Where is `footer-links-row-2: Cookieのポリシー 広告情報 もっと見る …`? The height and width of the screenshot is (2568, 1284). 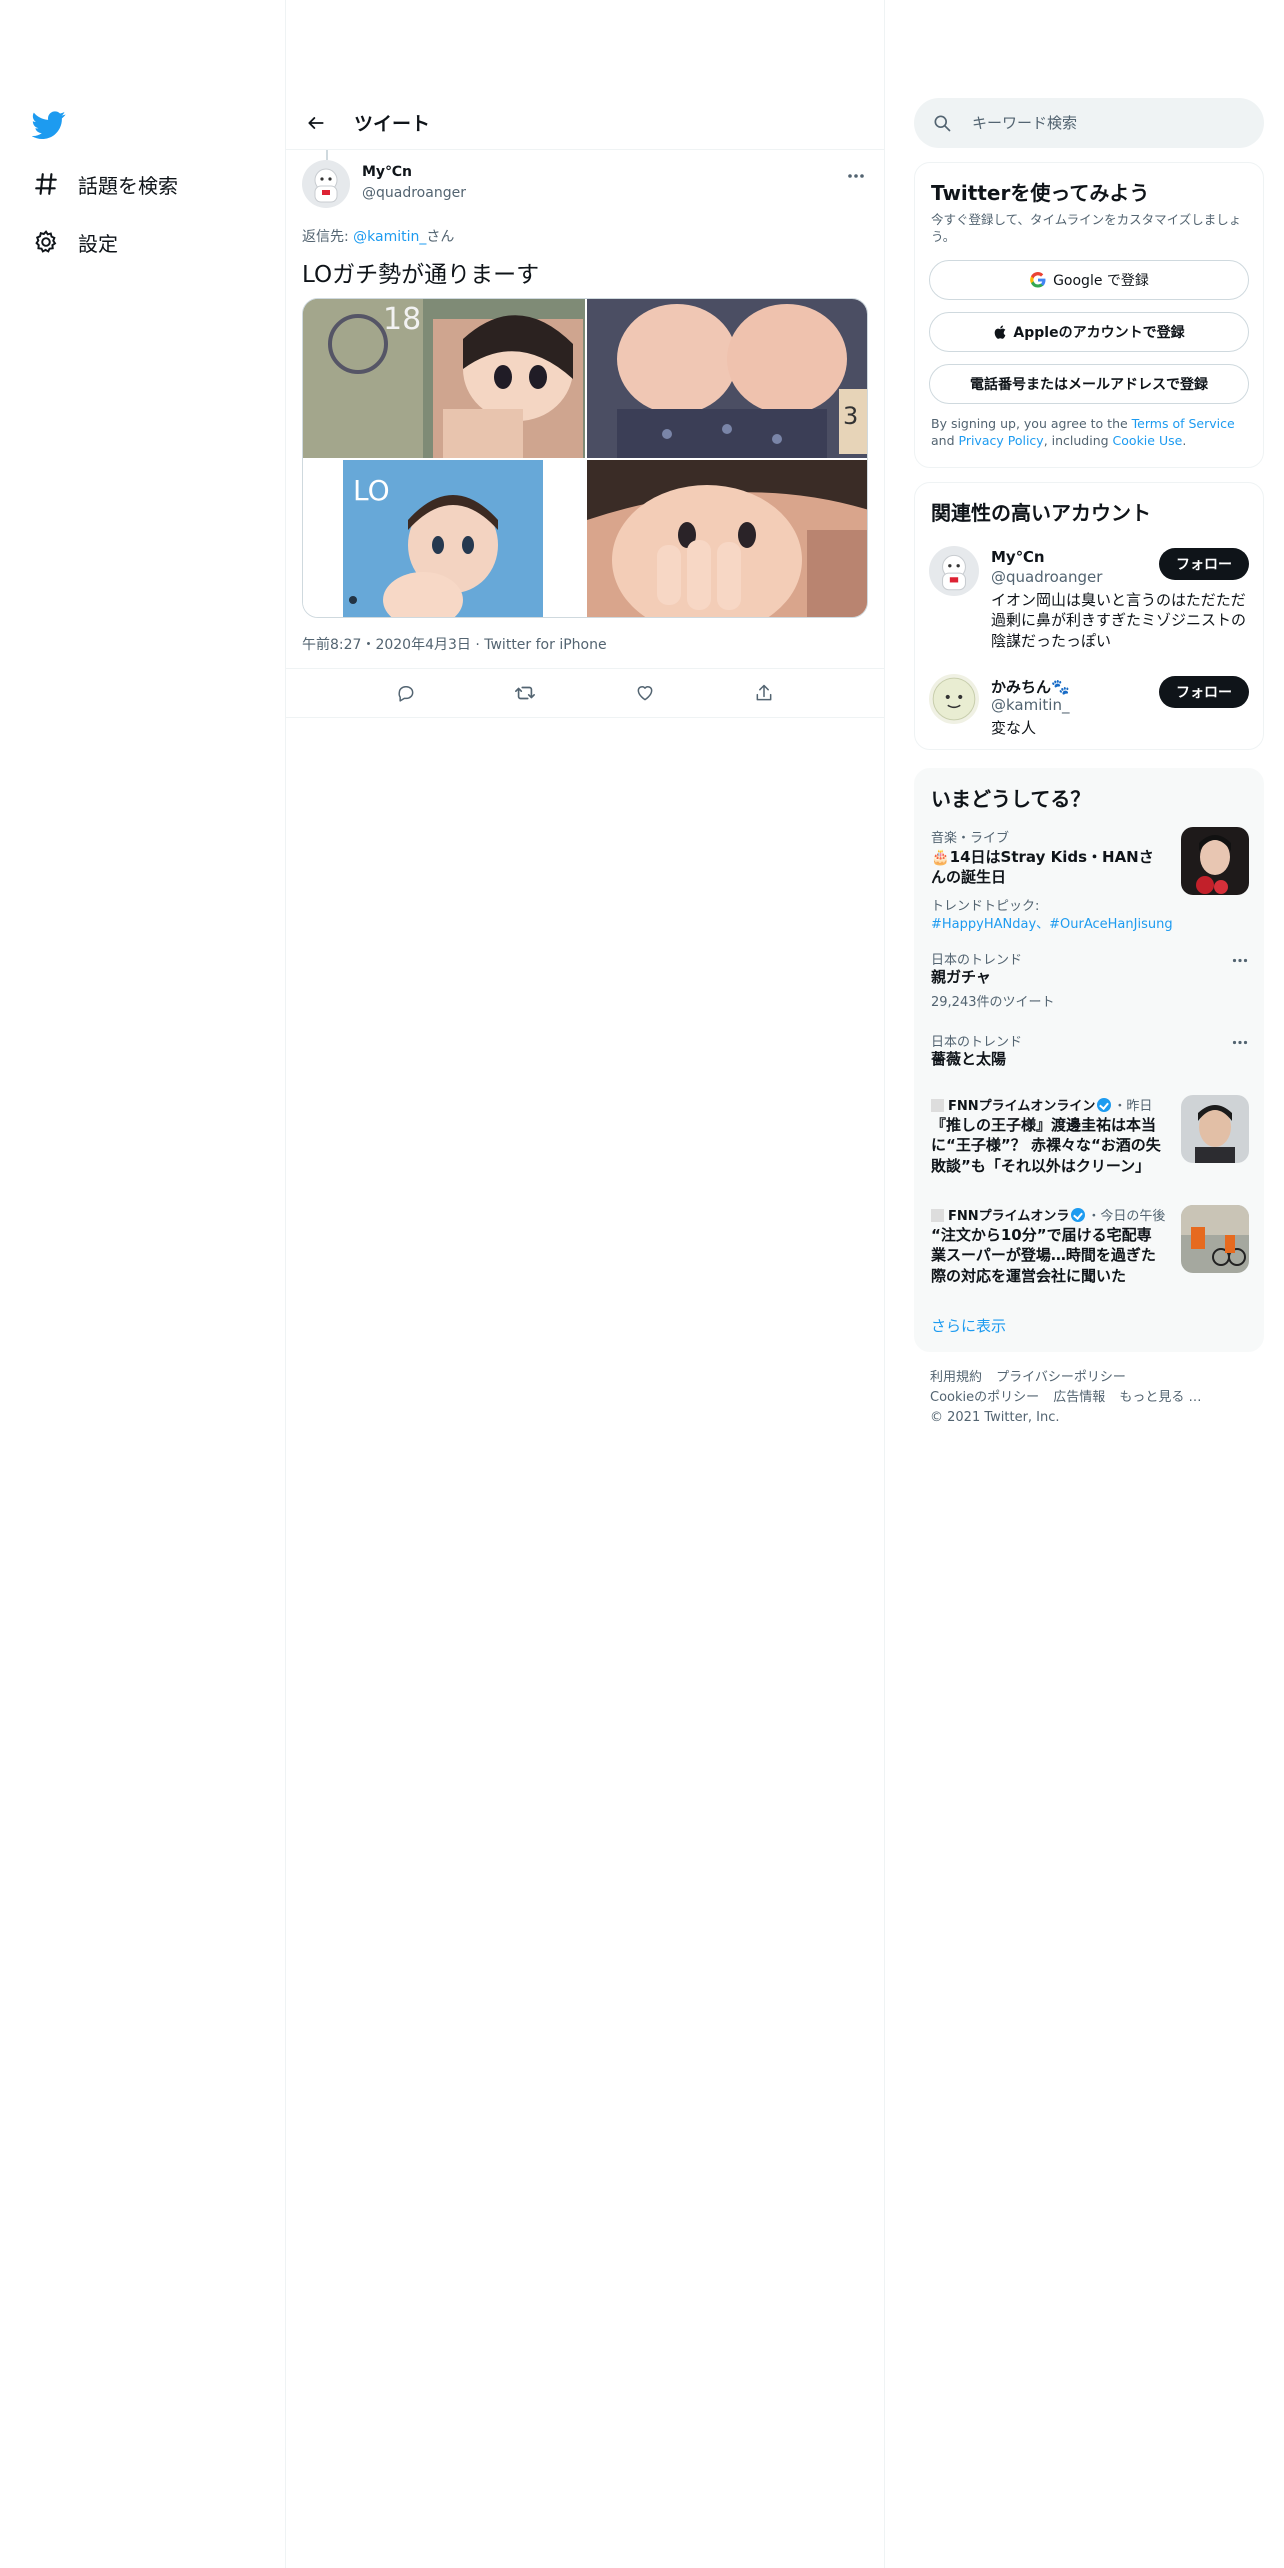
footer-links-row-2: Cookieのポリシー 広告情報 もっと見る … is located at coordinates (1095, 1398).